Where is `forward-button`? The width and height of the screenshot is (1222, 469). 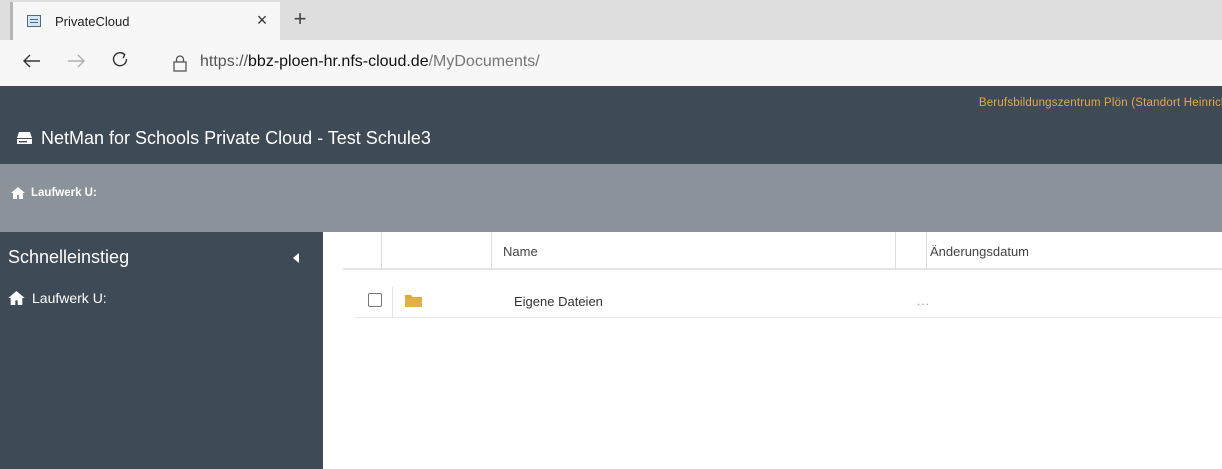 forward-button is located at coordinates (76, 62).